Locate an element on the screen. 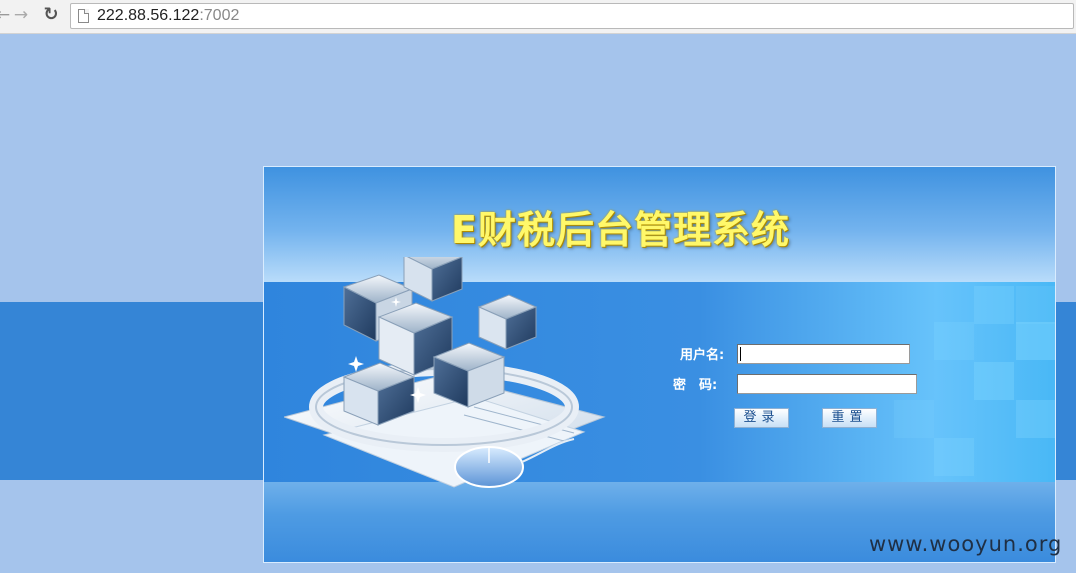 The height and width of the screenshot is (573, 1076). watermark: www.wooyun.org is located at coordinates (966, 544).